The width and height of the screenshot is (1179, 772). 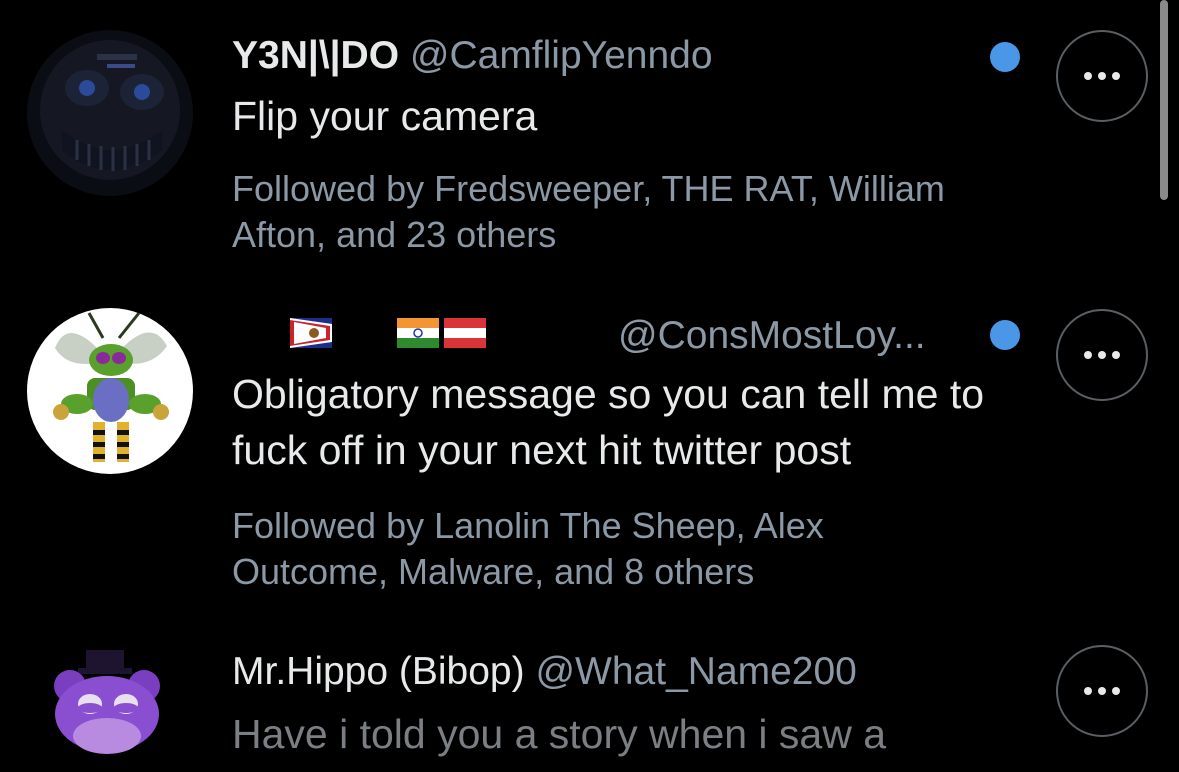 I want to click on austria-flag-icon, so click(x=465, y=333).